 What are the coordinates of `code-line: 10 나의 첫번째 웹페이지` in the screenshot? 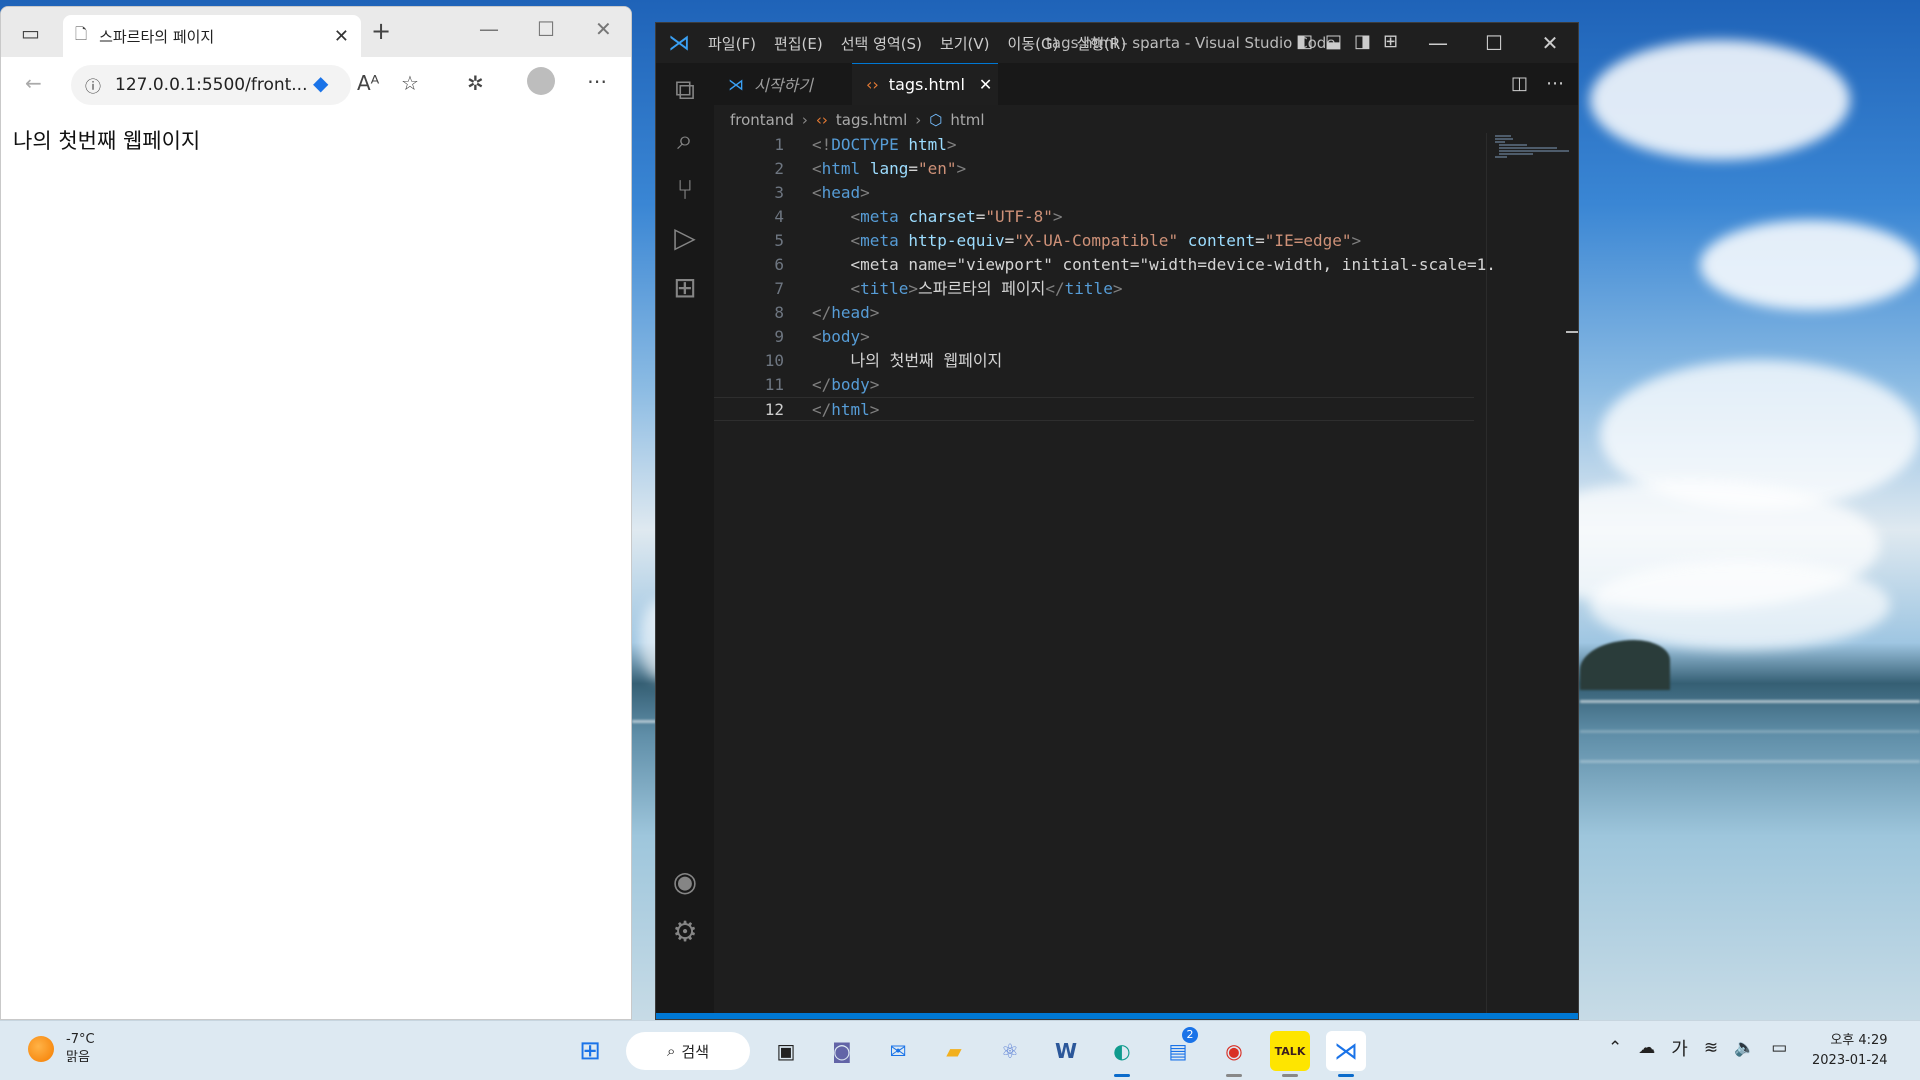 It's located at (1094, 361).